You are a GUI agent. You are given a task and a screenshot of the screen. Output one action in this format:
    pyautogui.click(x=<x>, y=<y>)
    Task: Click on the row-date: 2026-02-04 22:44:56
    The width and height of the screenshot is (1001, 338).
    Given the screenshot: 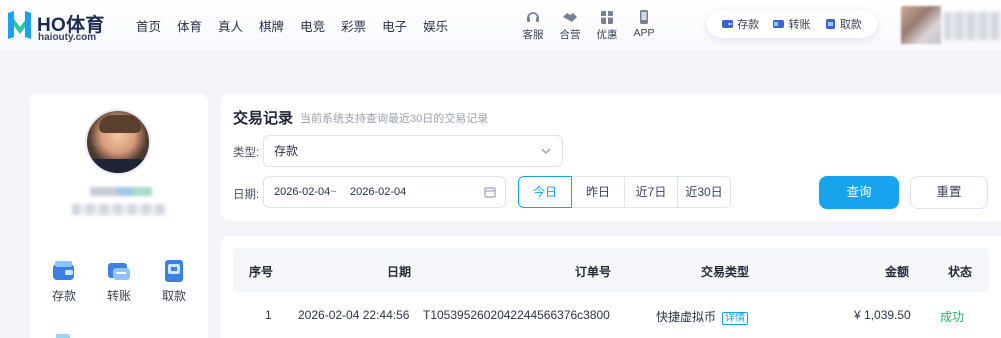 What is the action you would take?
    pyautogui.click(x=354, y=315)
    